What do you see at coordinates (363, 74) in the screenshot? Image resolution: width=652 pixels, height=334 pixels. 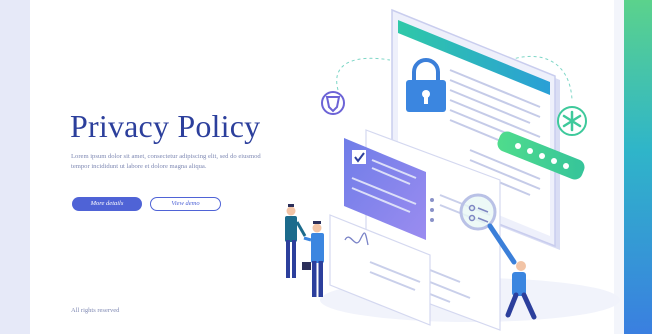 I see `dashed-connector` at bounding box center [363, 74].